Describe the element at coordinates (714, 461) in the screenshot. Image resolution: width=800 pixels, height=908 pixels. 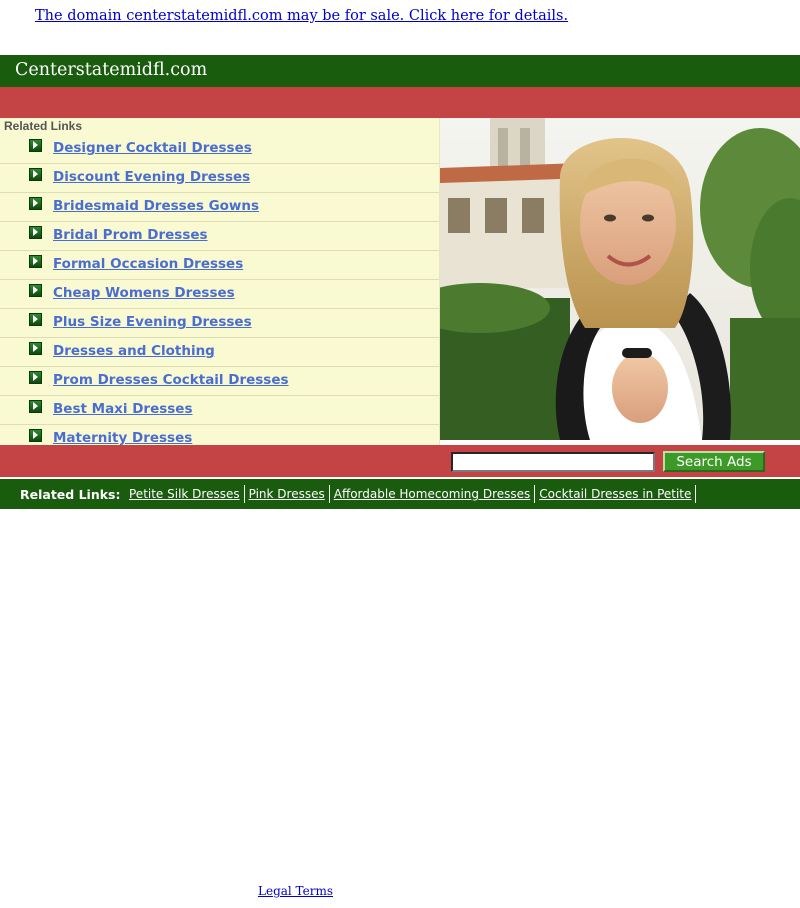
I see `search-ads-button: Search Ads` at that location.